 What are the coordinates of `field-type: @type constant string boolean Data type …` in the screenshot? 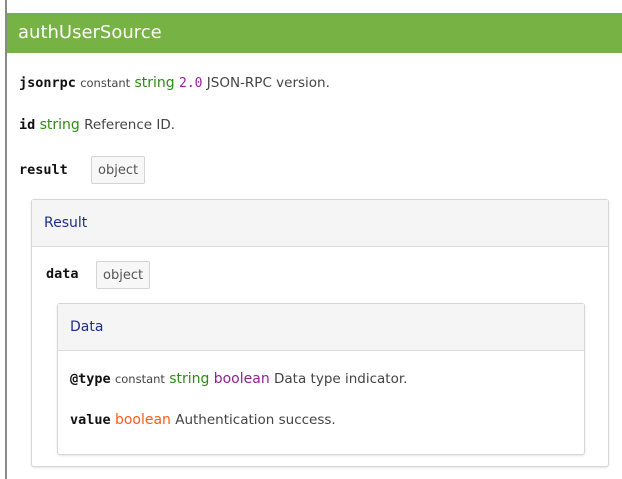 It's located at (238, 379).